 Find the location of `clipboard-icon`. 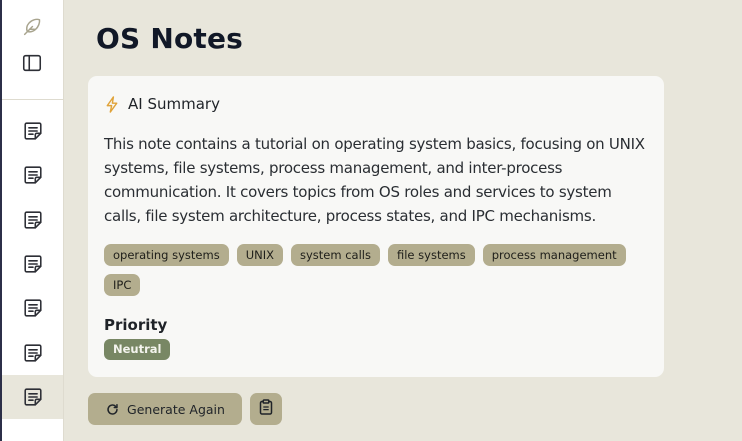

clipboard-icon is located at coordinates (266, 409).